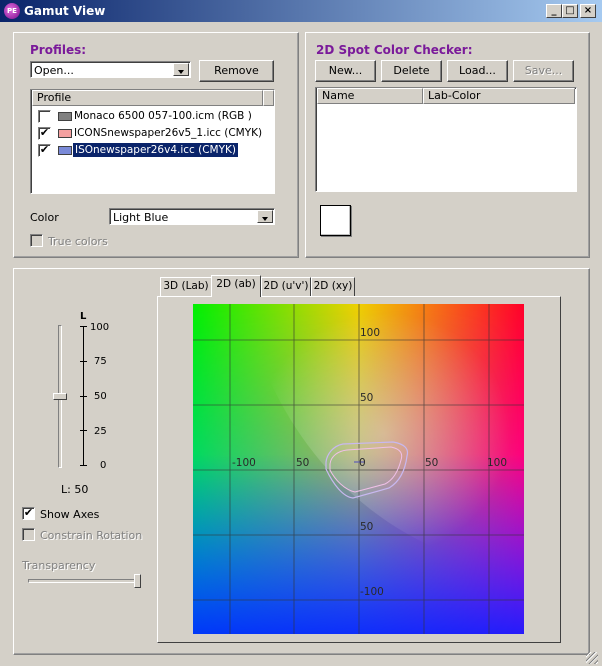 The width and height of the screenshot is (602, 666). I want to click on app-logo-icon: PE, so click(12, 11).